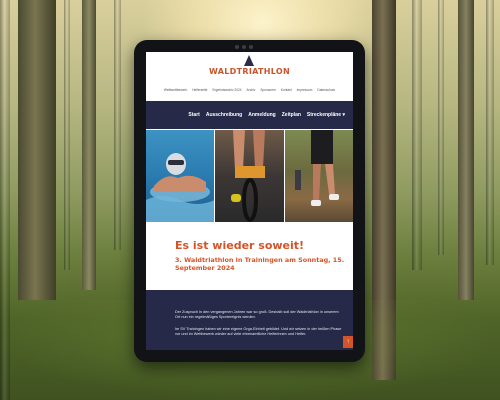  I want to click on cyclist-photo, so click(249, 176).